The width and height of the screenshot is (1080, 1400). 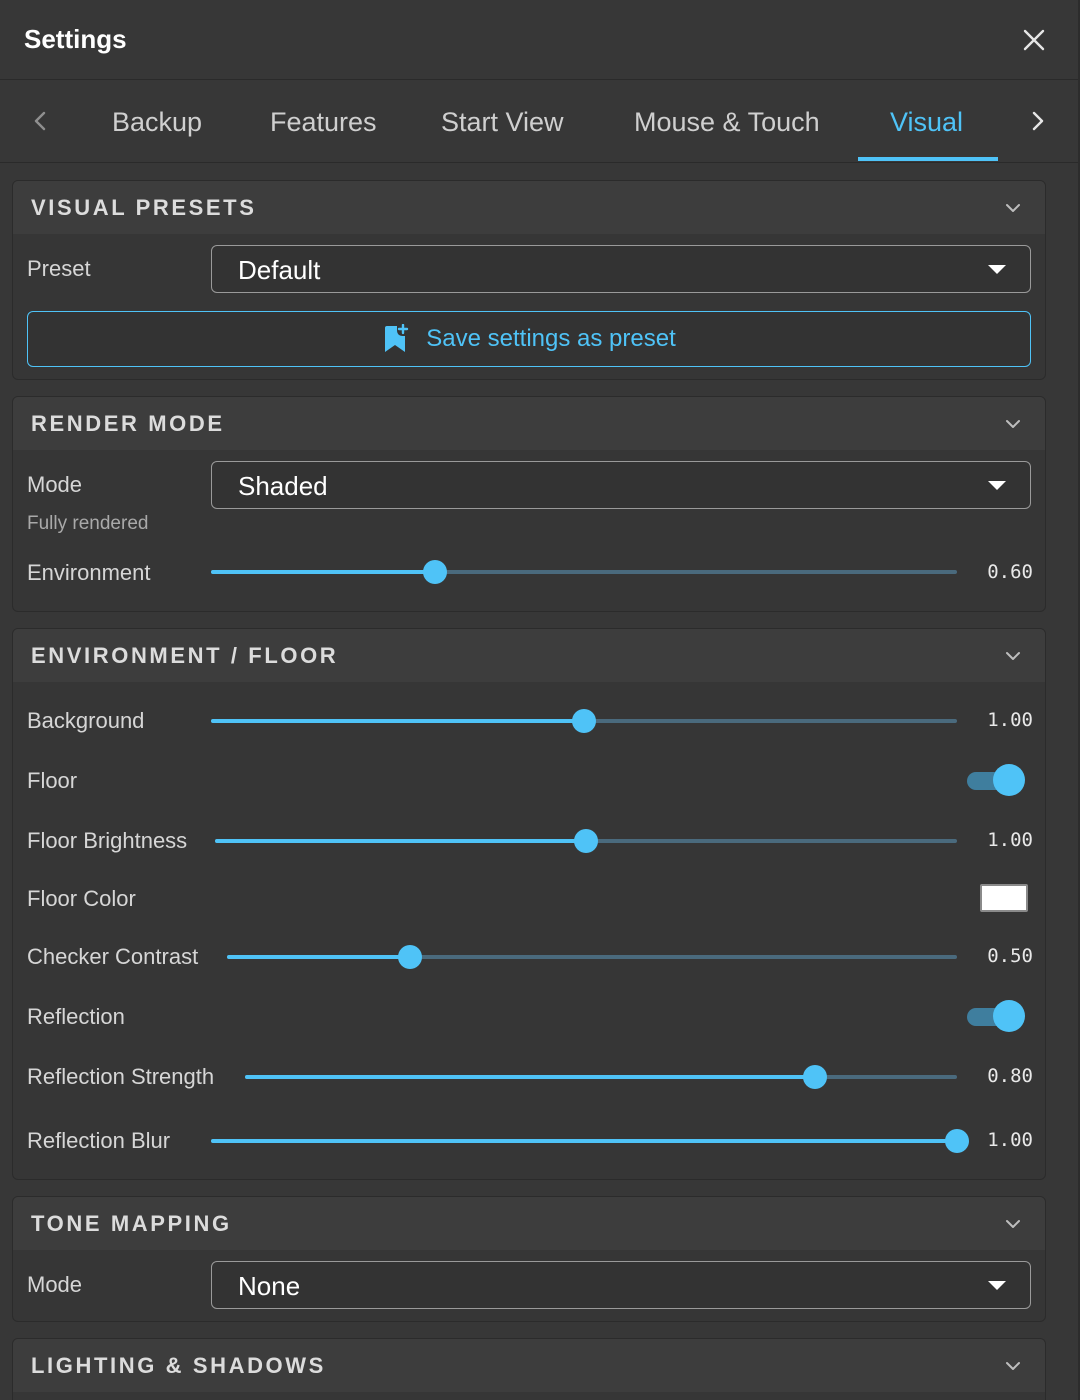 I want to click on environment-floor-header: ENVIRONMENT / FLOOR, so click(x=529, y=655).